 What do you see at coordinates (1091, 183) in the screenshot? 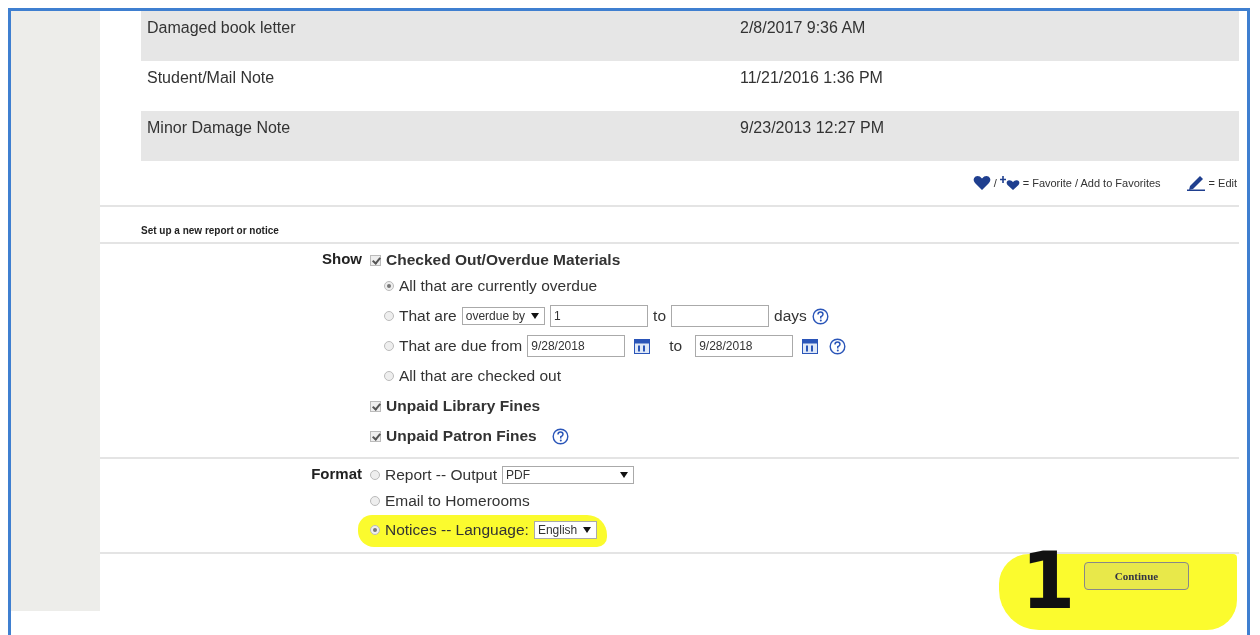
I see `legend-text: = Favorite / Add to Favorites` at bounding box center [1091, 183].